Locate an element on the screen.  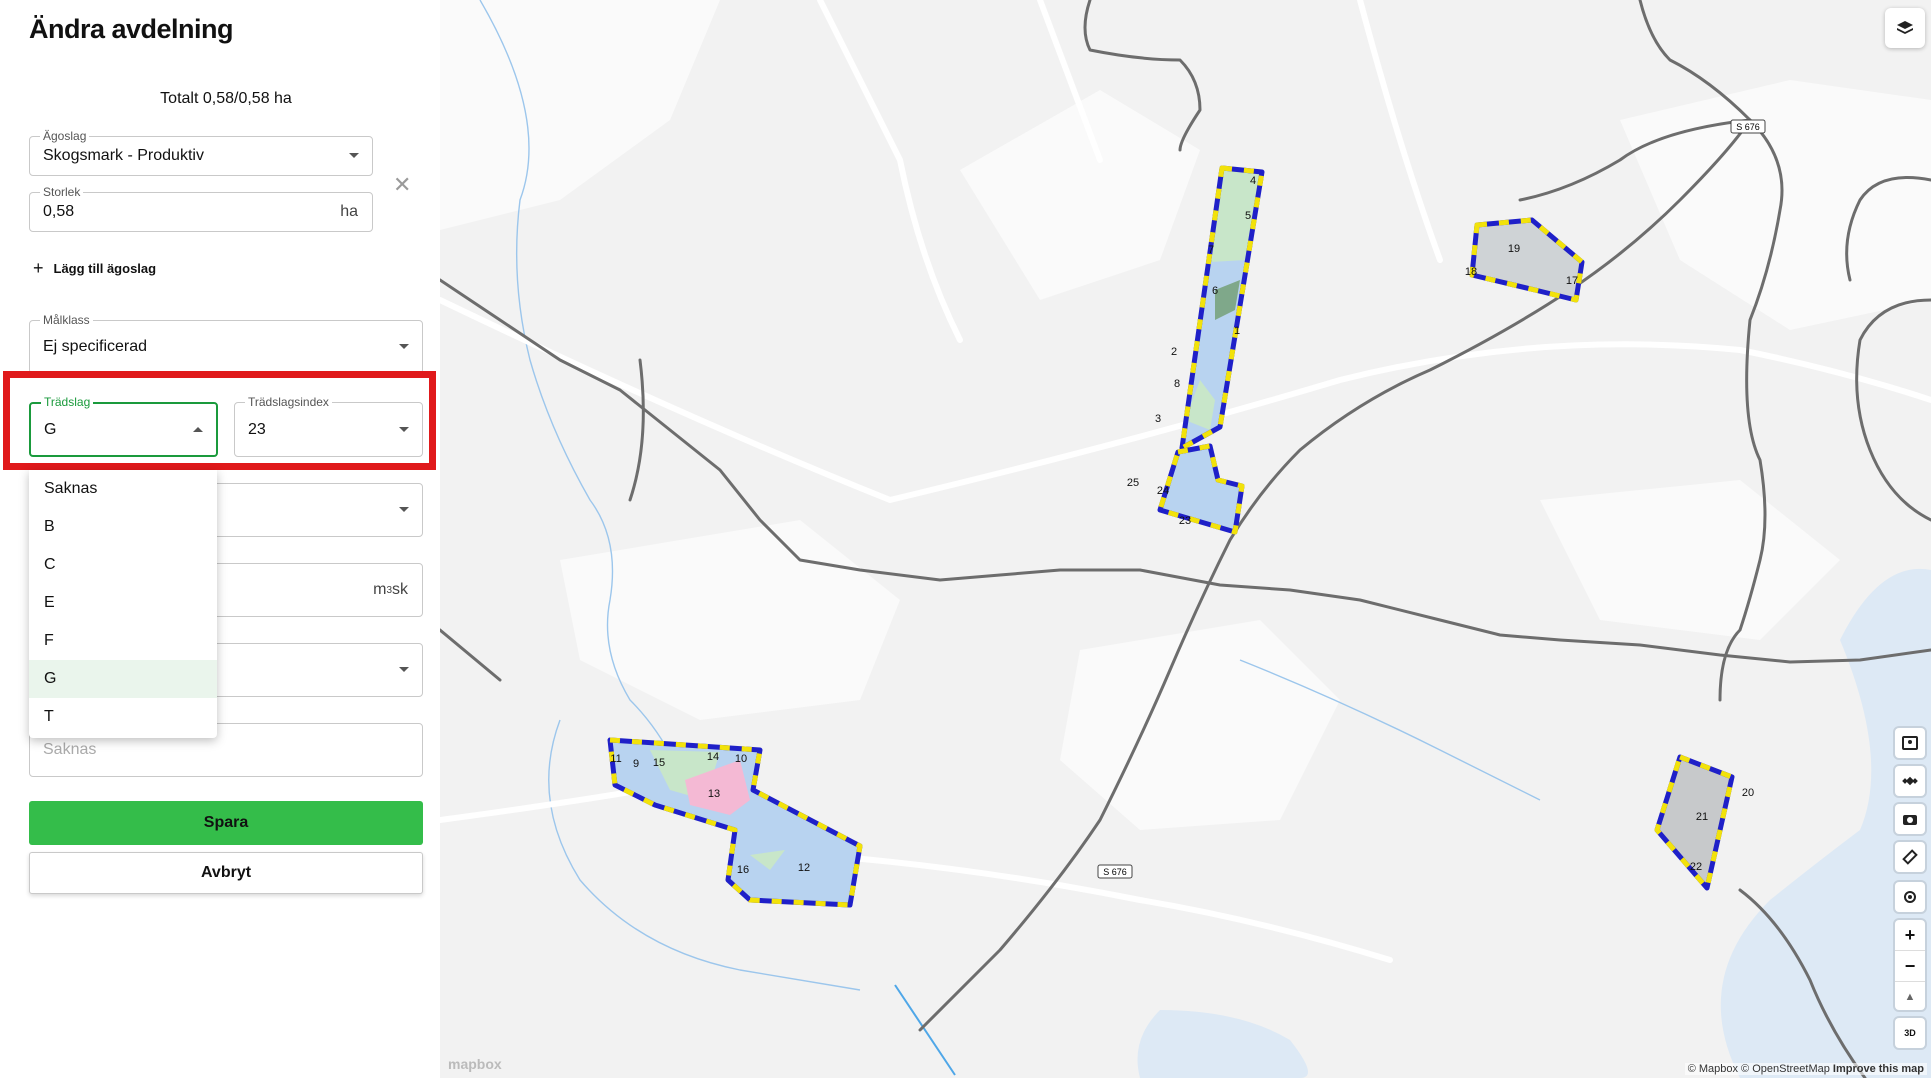
stand-label: 18 is located at coordinates (1471, 272).